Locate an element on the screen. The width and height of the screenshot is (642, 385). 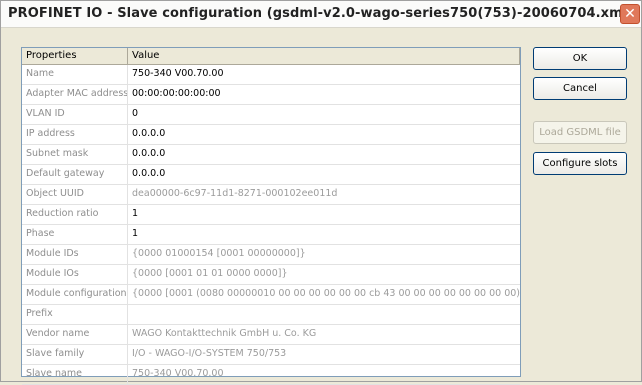
close-icon: ✕ is located at coordinates (630, 14).